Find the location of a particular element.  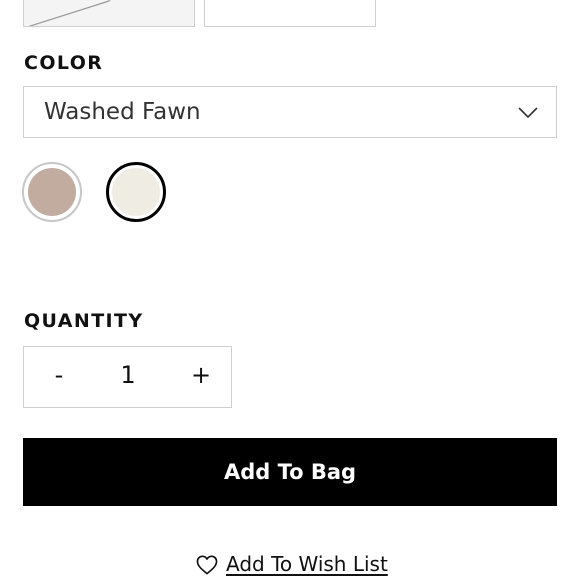

size-option-xl: XL is located at coordinates (290, 13).